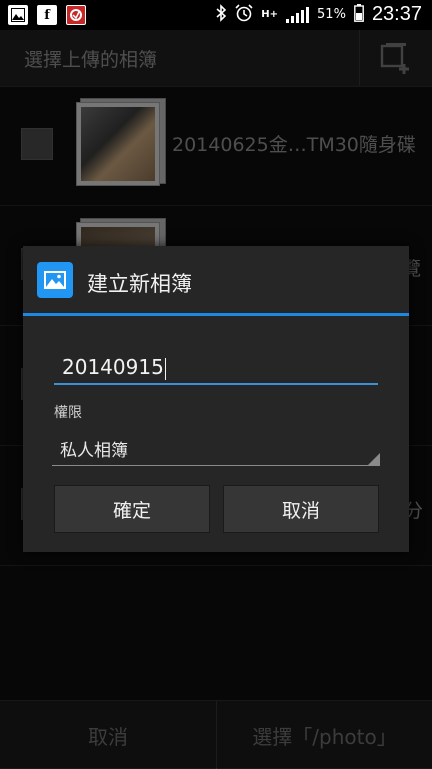  What do you see at coordinates (298, 14) in the screenshot?
I see `signal-icon` at bounding box center [298, 14].